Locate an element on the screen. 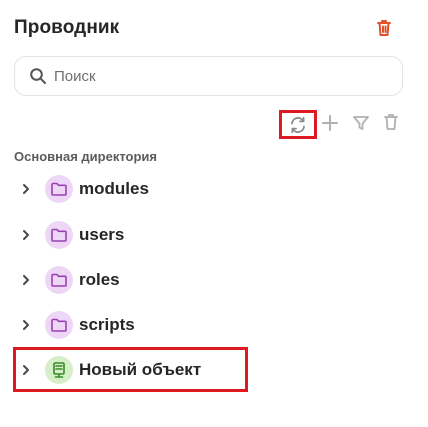 Image resolution: width=428 pixels, height=427 pixels. search-icon is located at coordinates (38, 76).